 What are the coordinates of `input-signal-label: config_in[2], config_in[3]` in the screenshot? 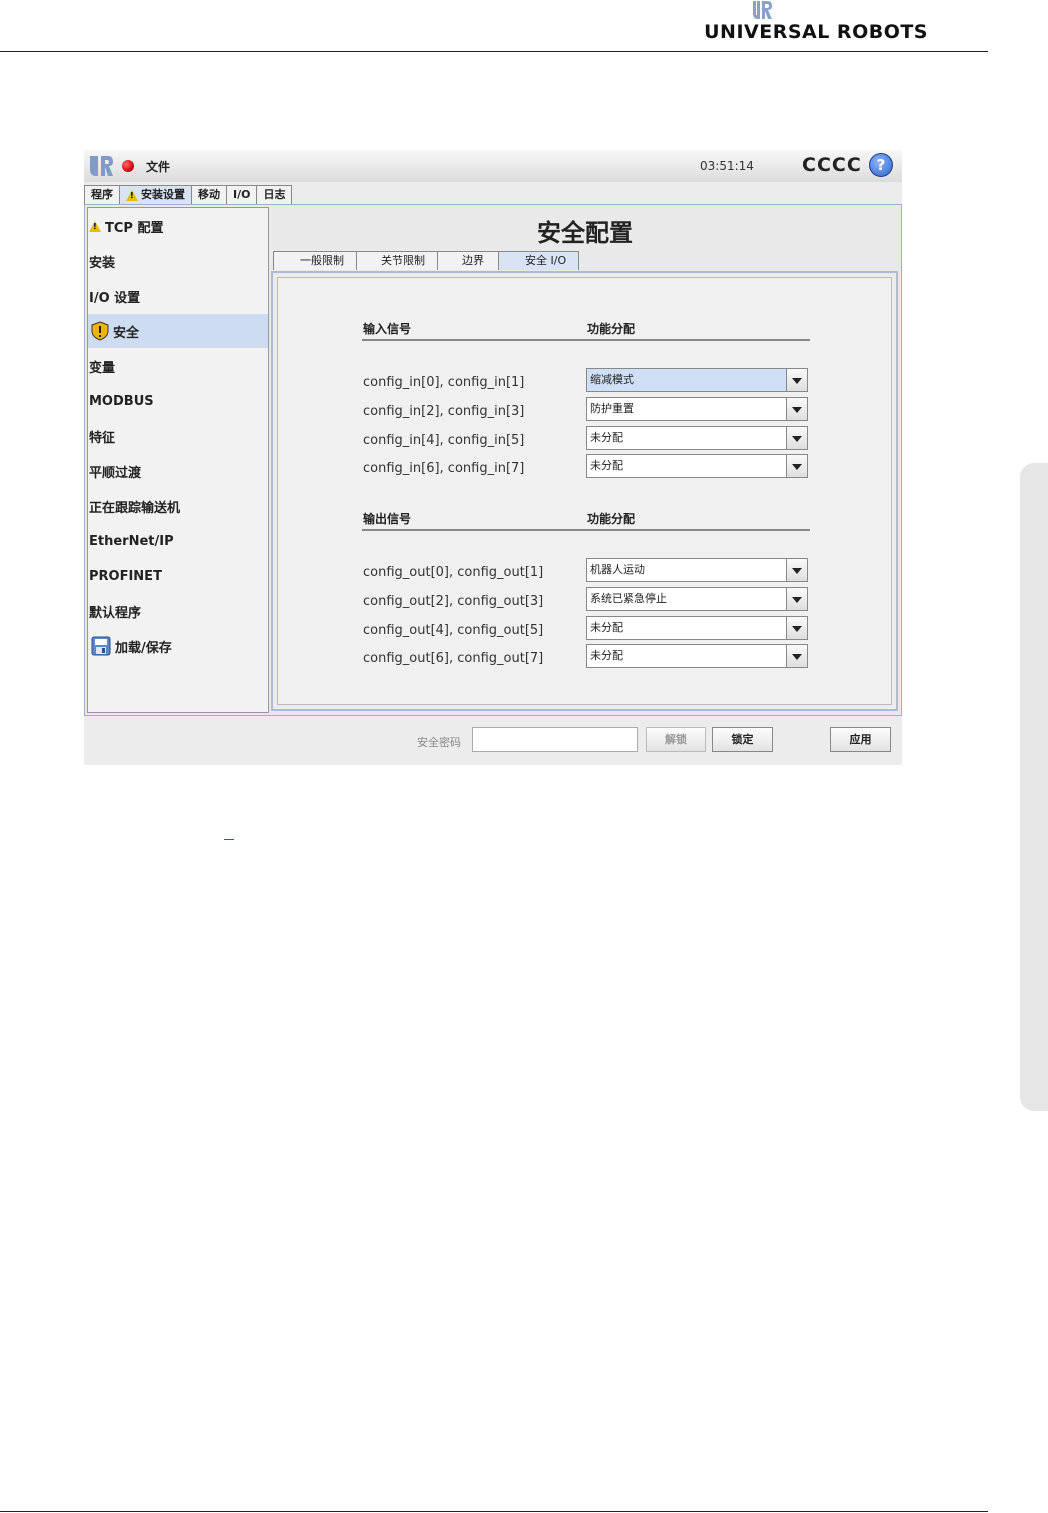 It's located at (444, 411).